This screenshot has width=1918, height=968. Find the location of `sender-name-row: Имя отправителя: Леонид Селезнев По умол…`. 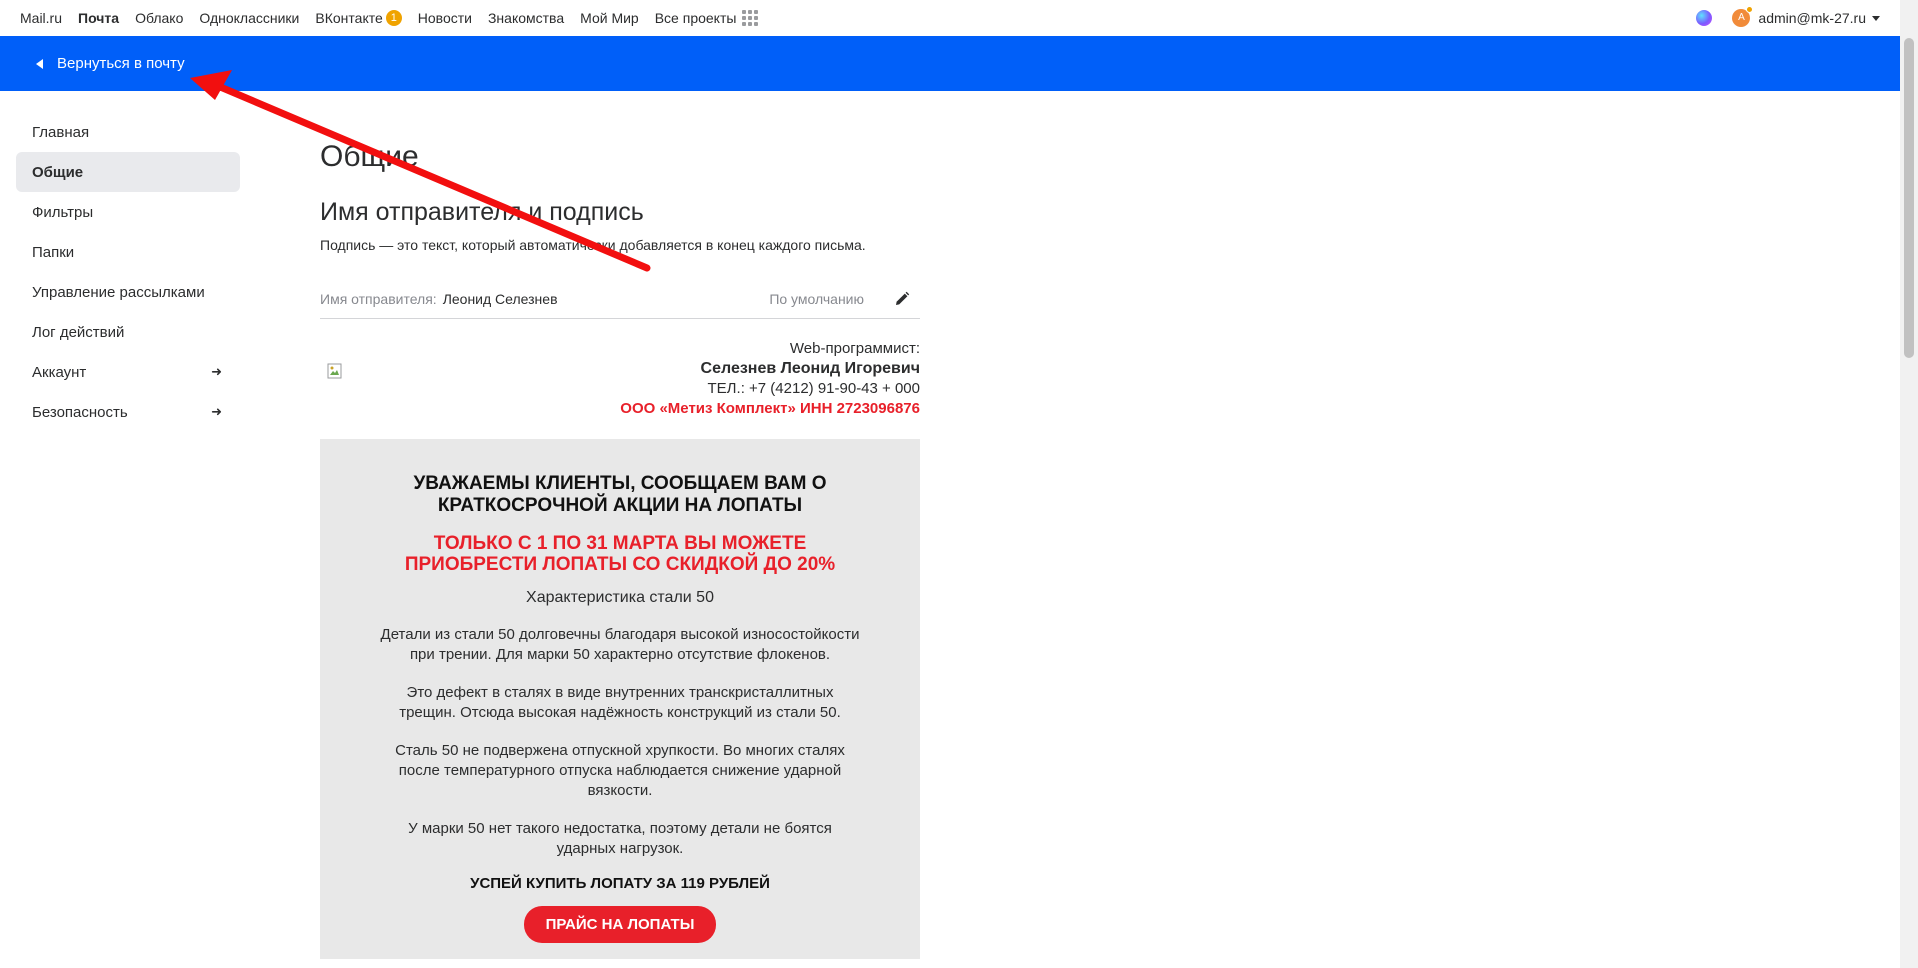

sender-name-row: Имя отправителя: Леонид Селезнев По умол… is located at coordinates (620, 299).